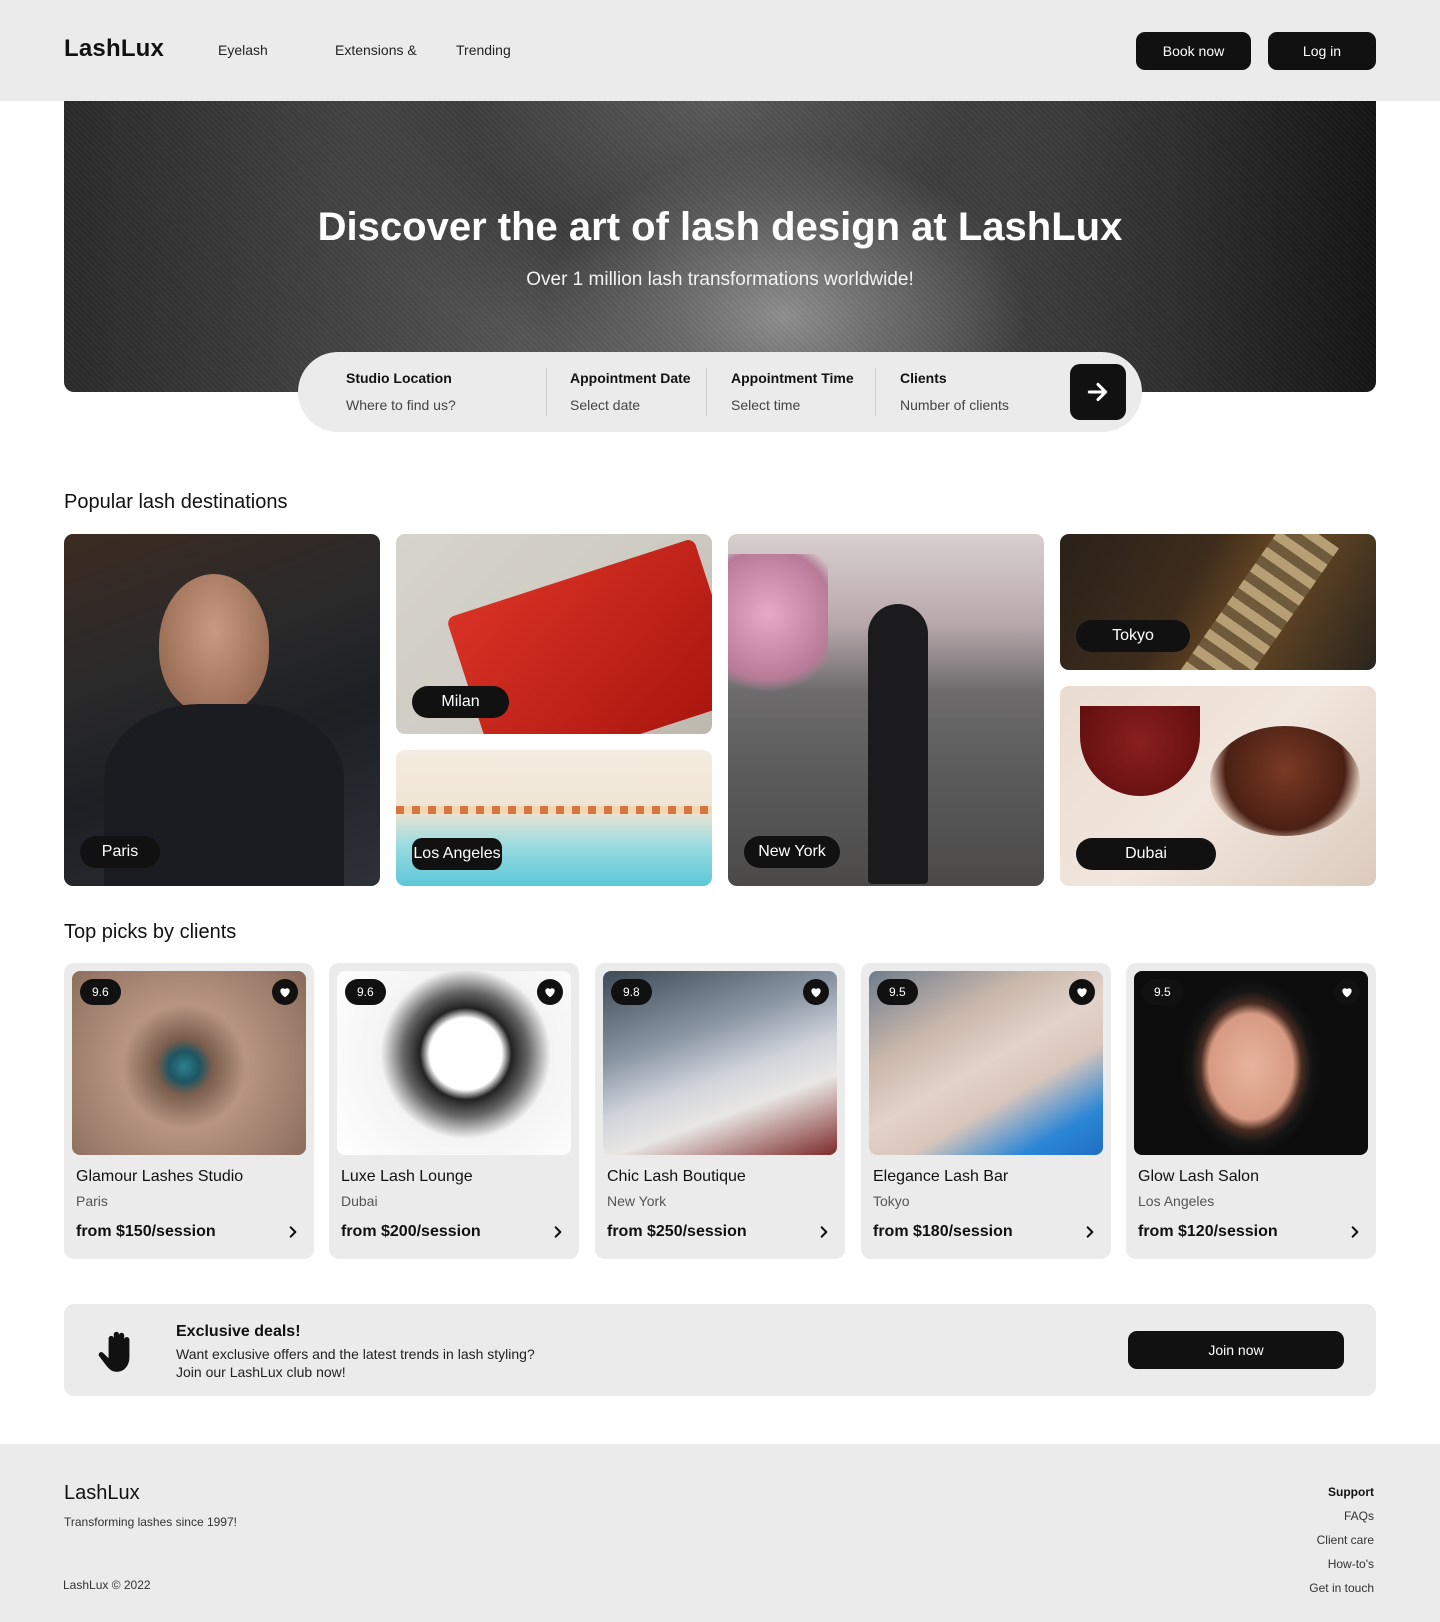 This screenshot has width=1440, height=1622. I want to click on footer-logo: LashLux, so click(102, 1493).